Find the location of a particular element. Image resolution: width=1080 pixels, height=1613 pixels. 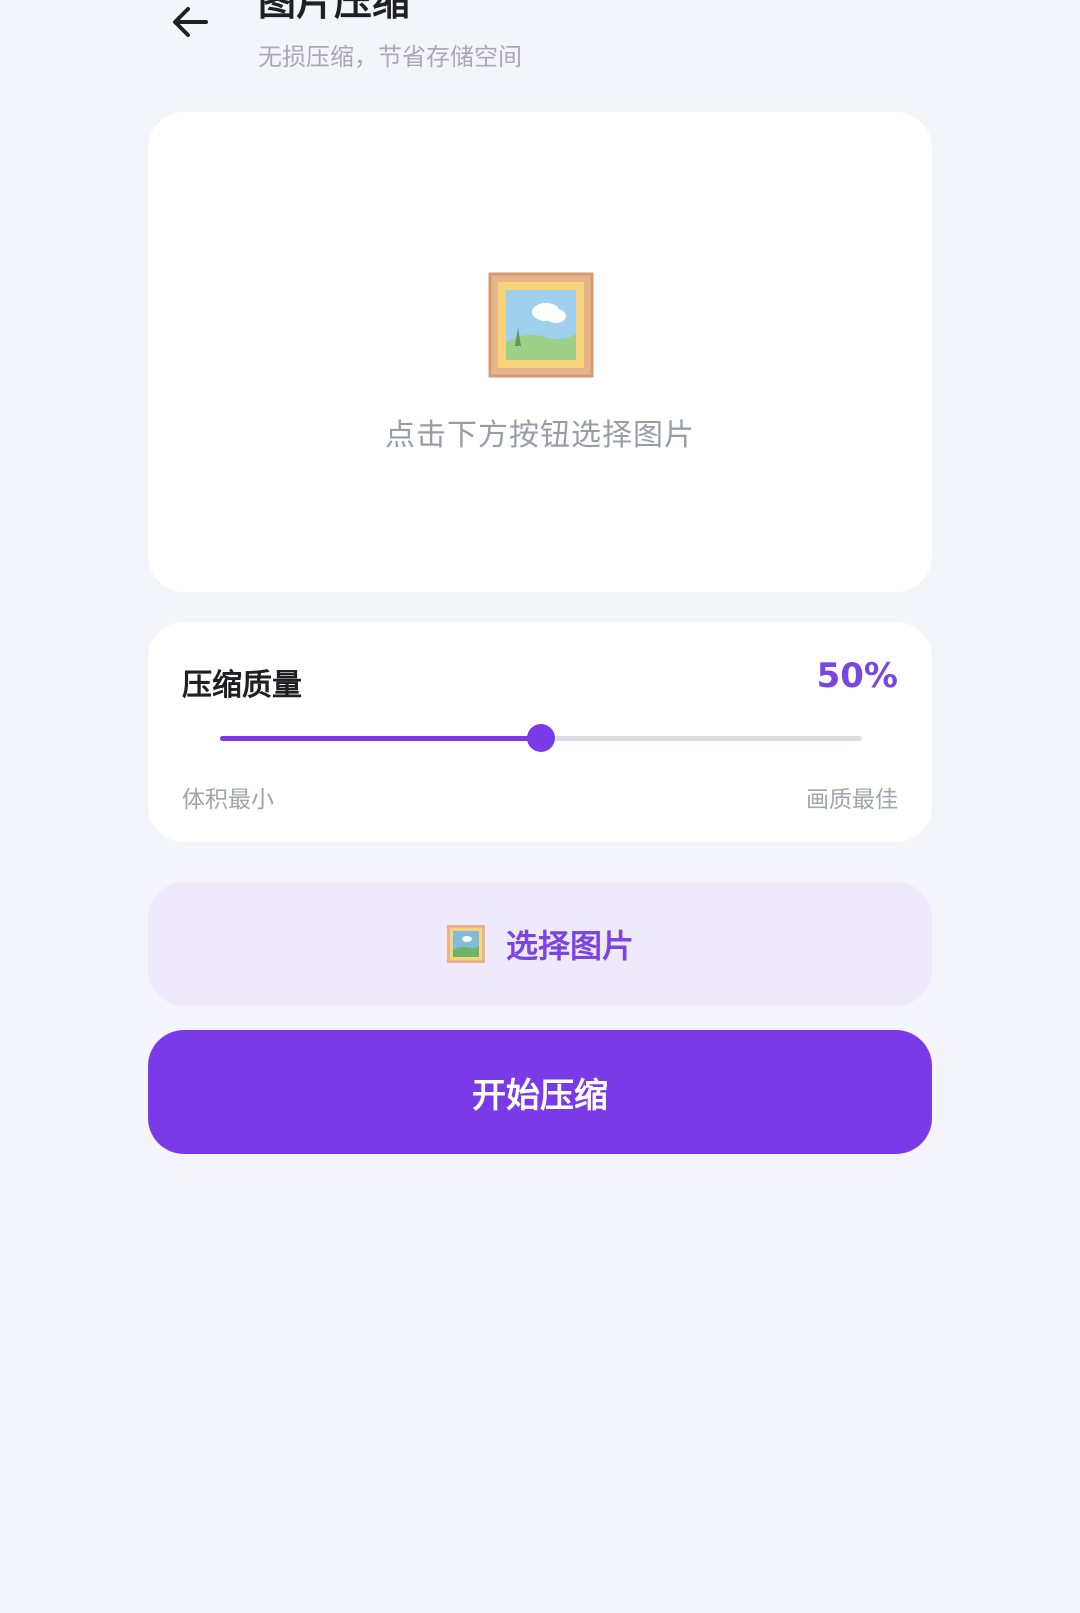

start-compress-button: 开始压缩 is located at coordinates (540, 1092).